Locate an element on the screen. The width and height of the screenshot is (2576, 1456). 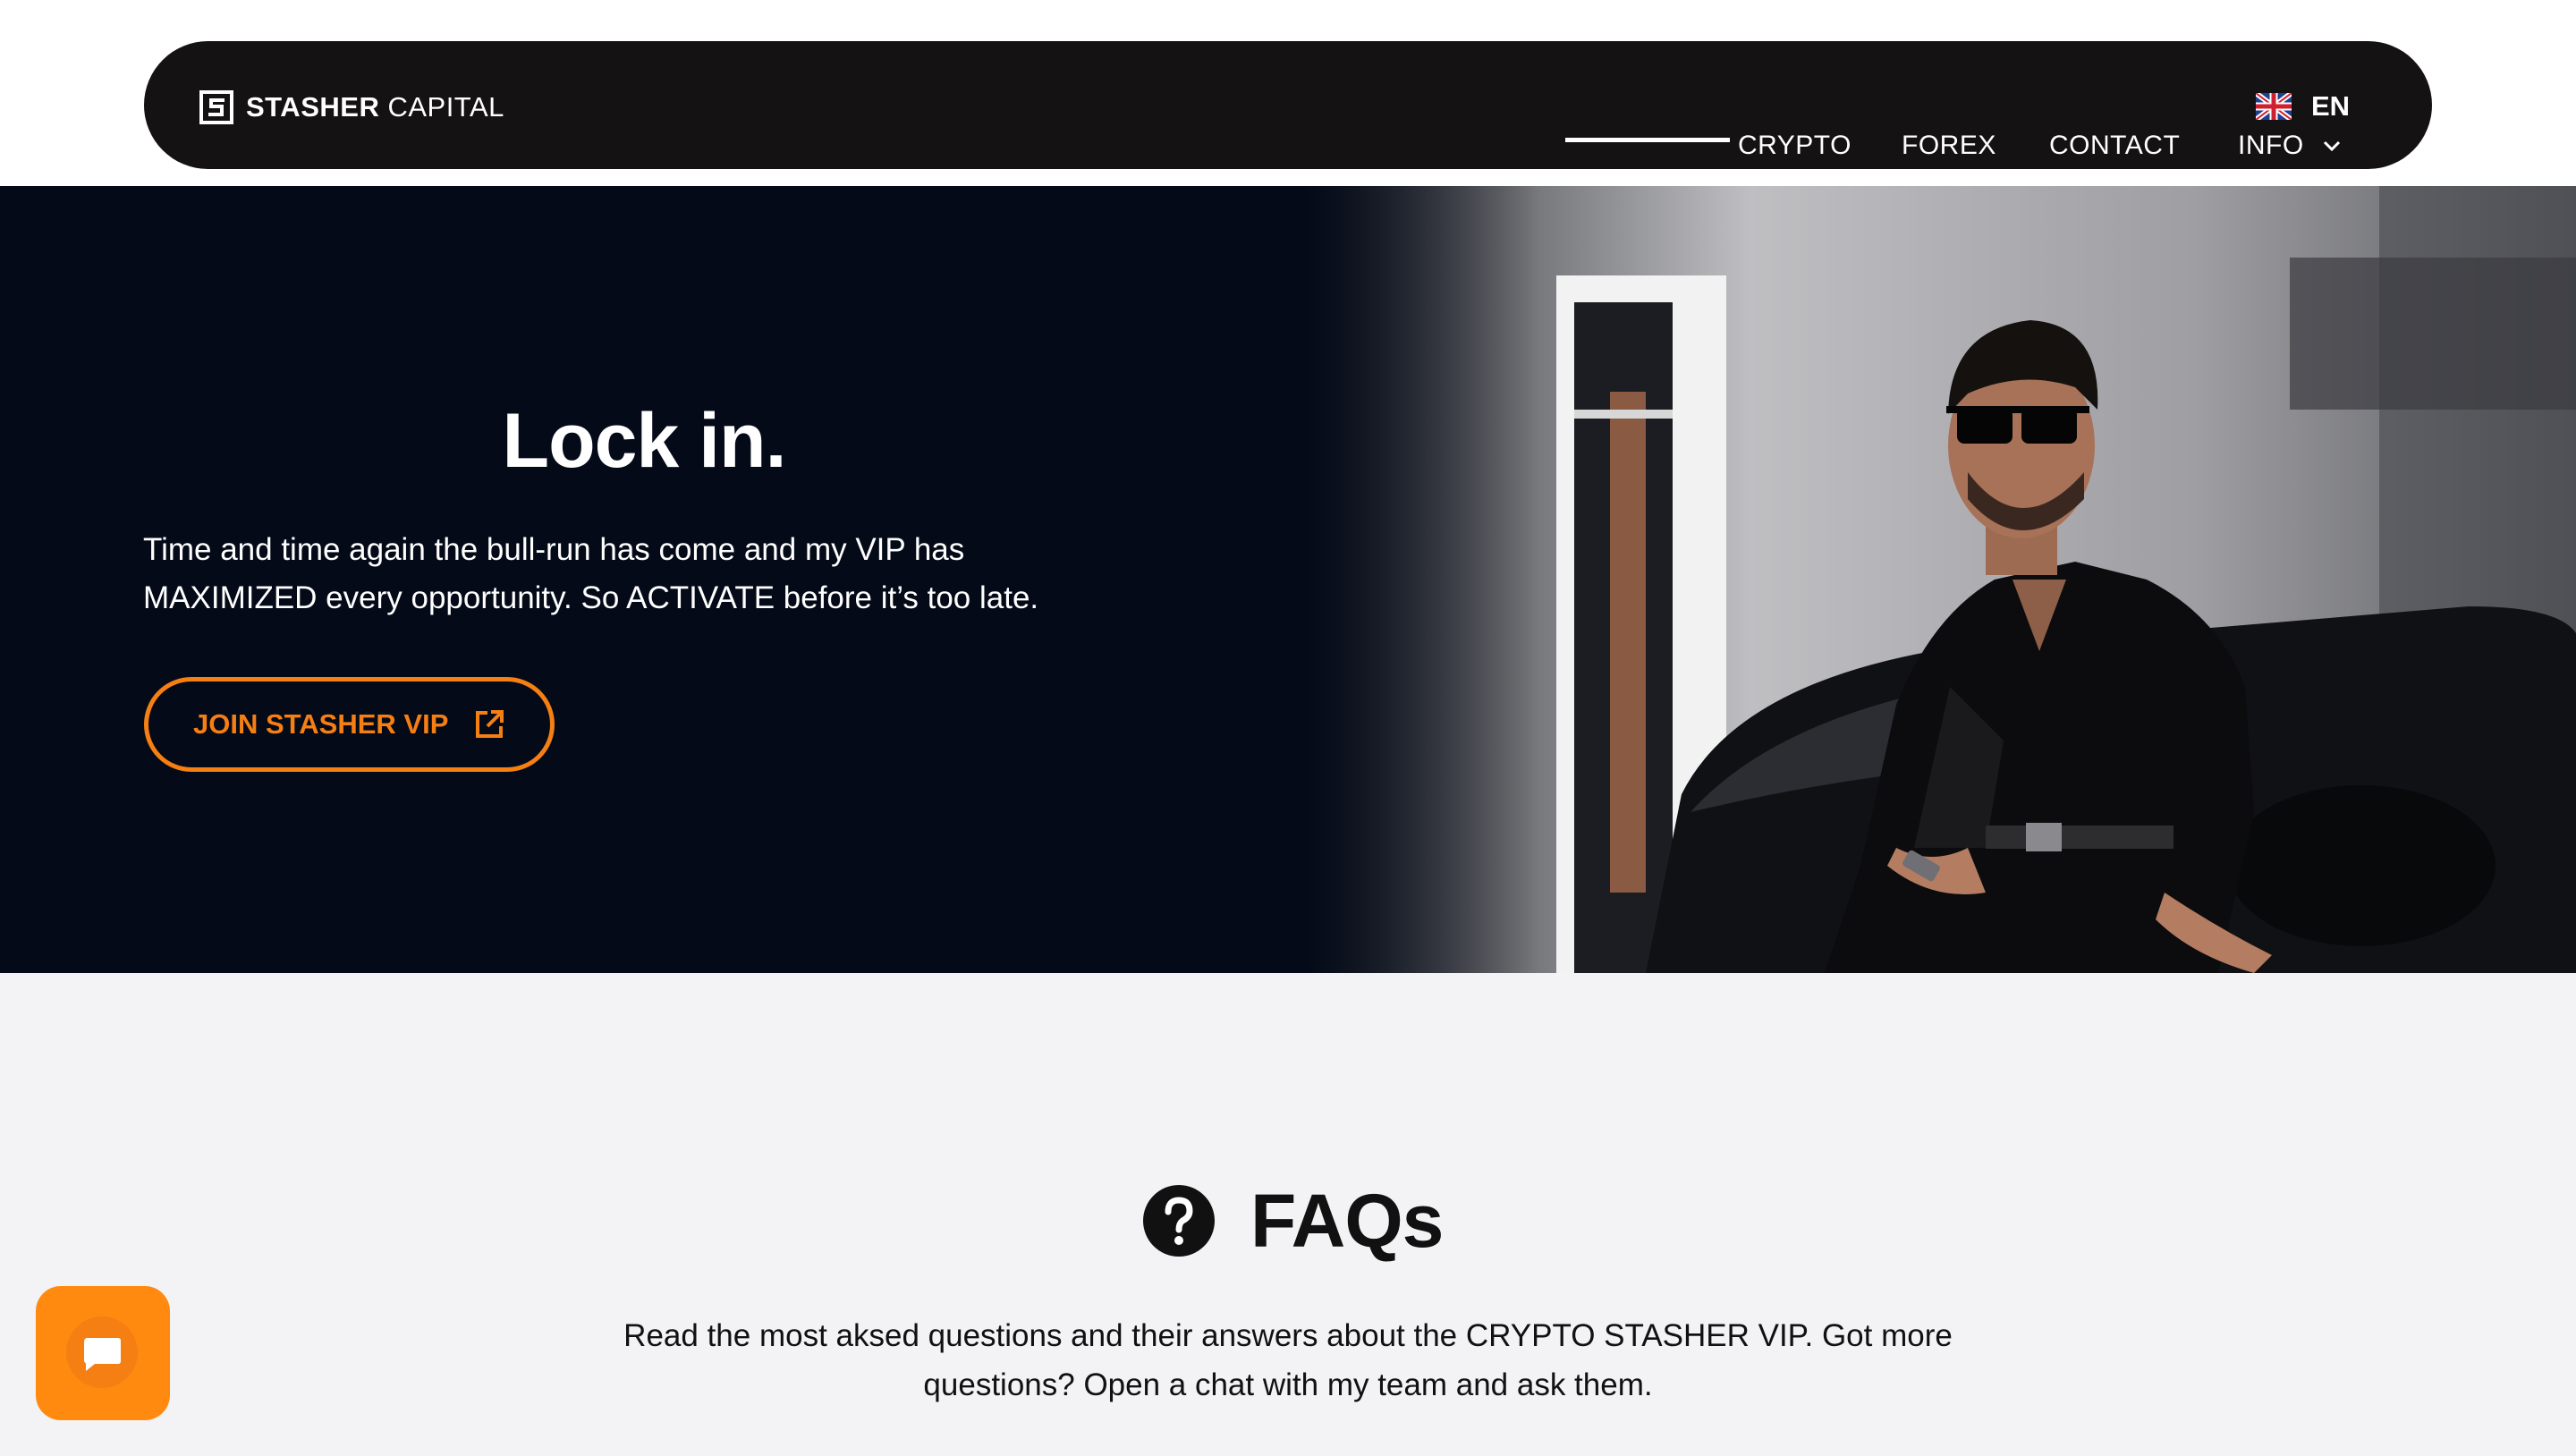
chevron-down-icon is located at coordinates (2331, 146).